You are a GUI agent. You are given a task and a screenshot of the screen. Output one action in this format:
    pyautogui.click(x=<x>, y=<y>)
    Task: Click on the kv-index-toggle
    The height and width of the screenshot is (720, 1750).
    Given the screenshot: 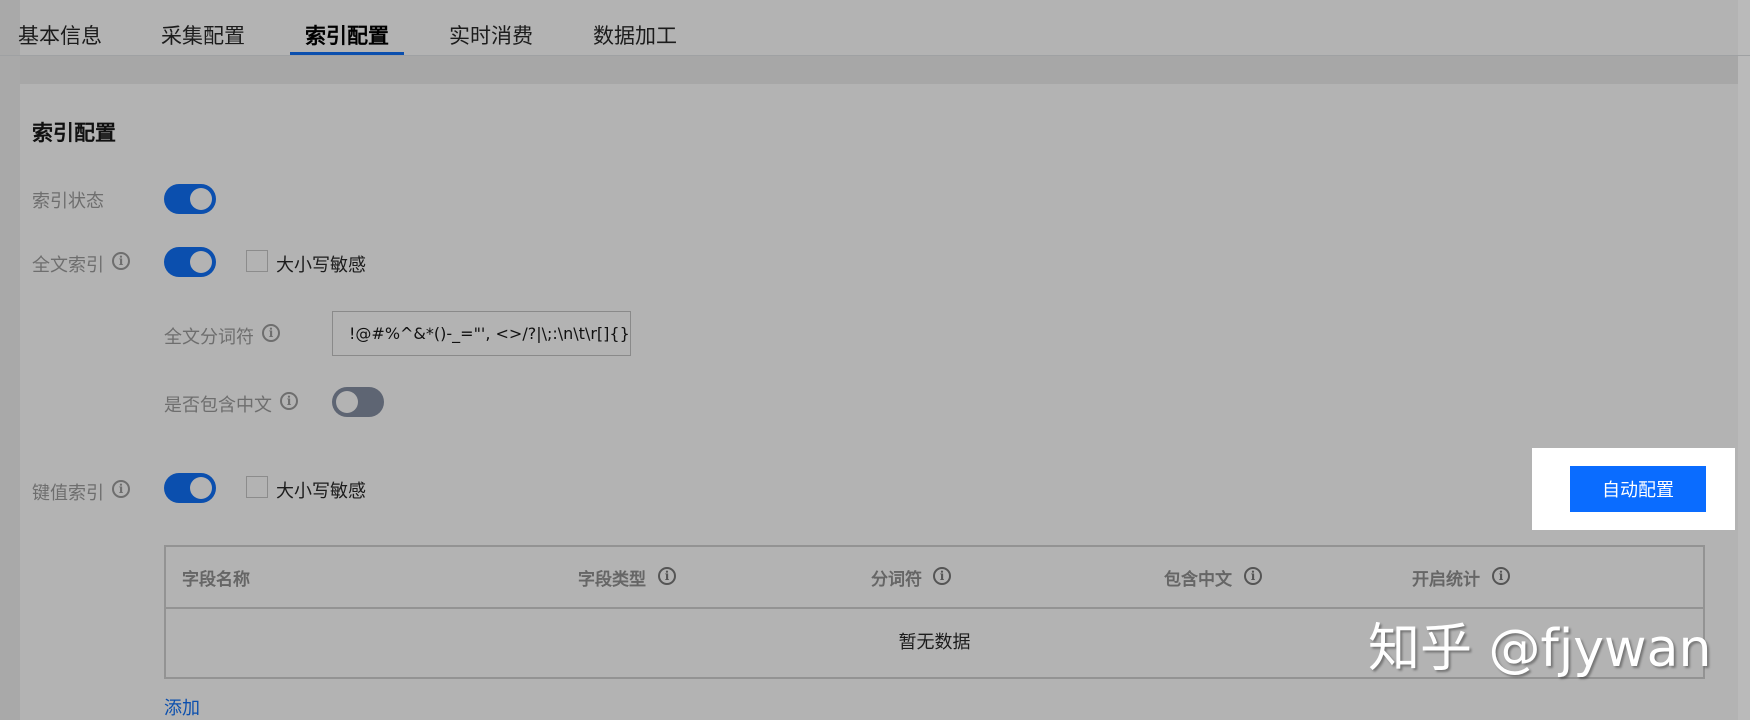 What is the action you would take?
    pyautogui.click(x=190, y=488)
    